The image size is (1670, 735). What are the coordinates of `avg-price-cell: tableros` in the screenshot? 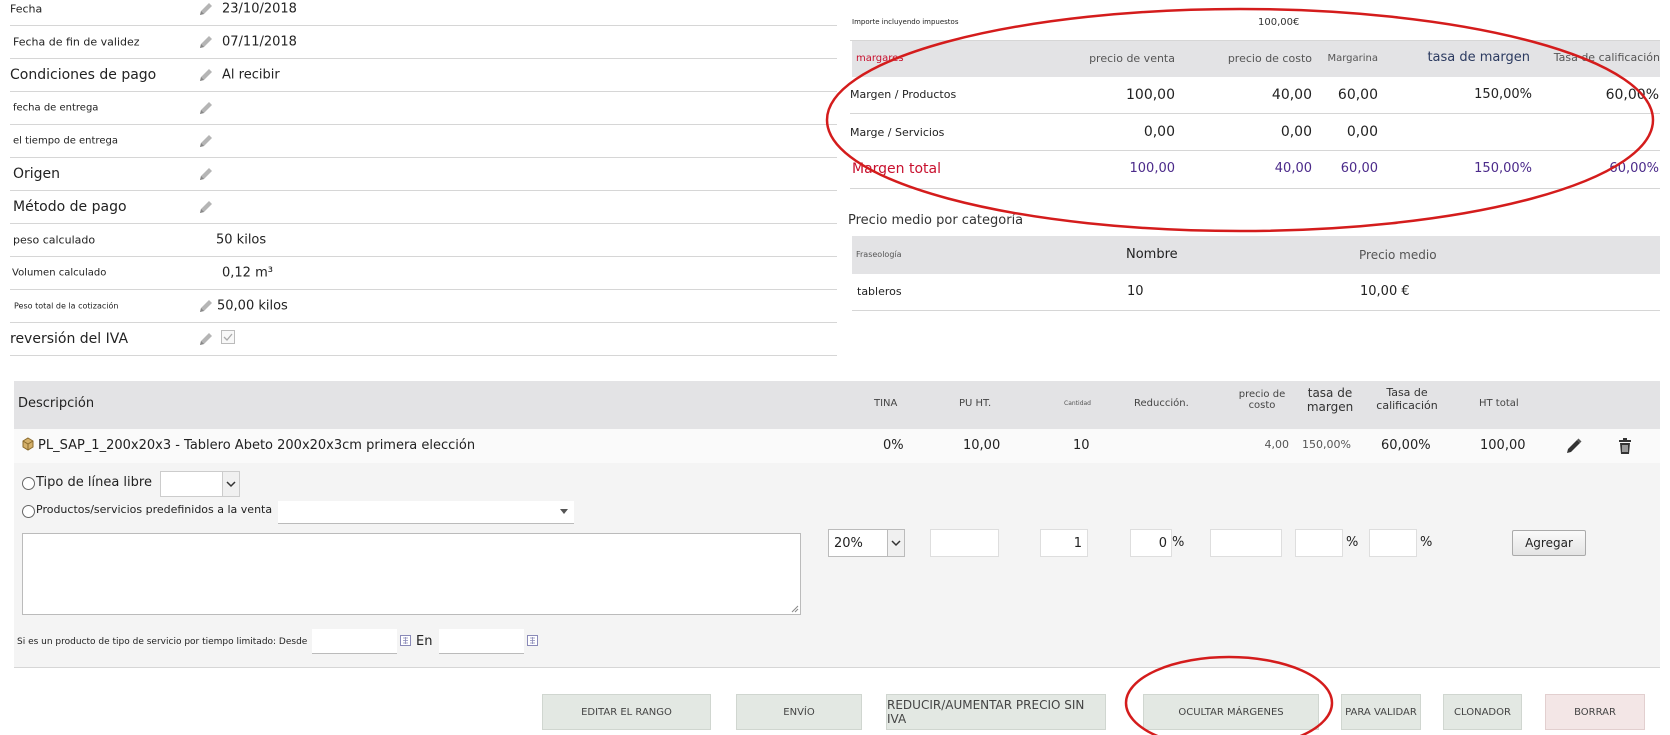 It's located at (879, 291).